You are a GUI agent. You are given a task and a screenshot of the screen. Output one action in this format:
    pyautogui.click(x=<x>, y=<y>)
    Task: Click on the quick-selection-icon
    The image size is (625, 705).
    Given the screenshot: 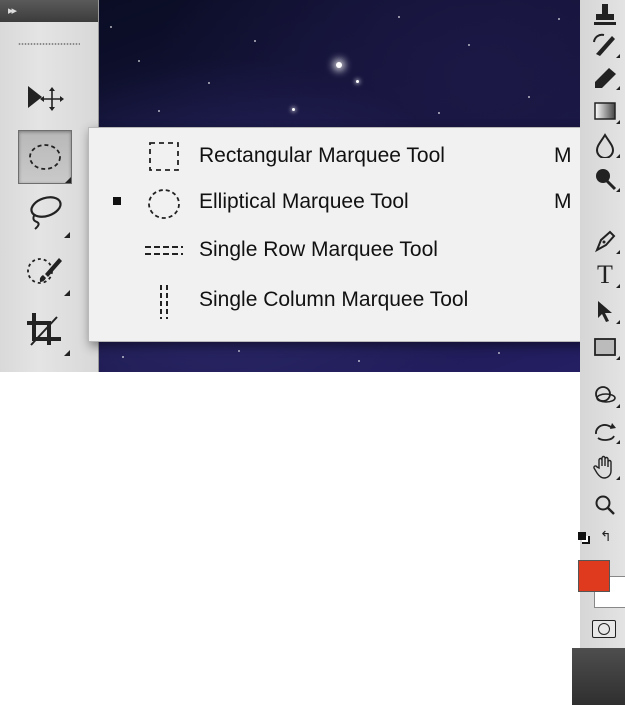 What is the action you would take?
    pyautogui.click(x=44, y=271)
    